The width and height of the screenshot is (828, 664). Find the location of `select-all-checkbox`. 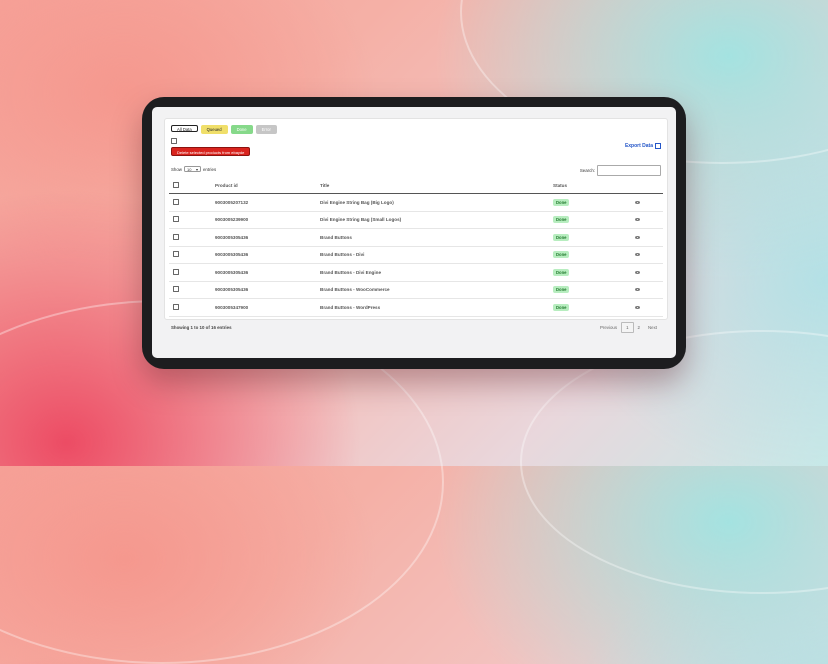

select-all-checkbox is located at coordinates (176, 185).